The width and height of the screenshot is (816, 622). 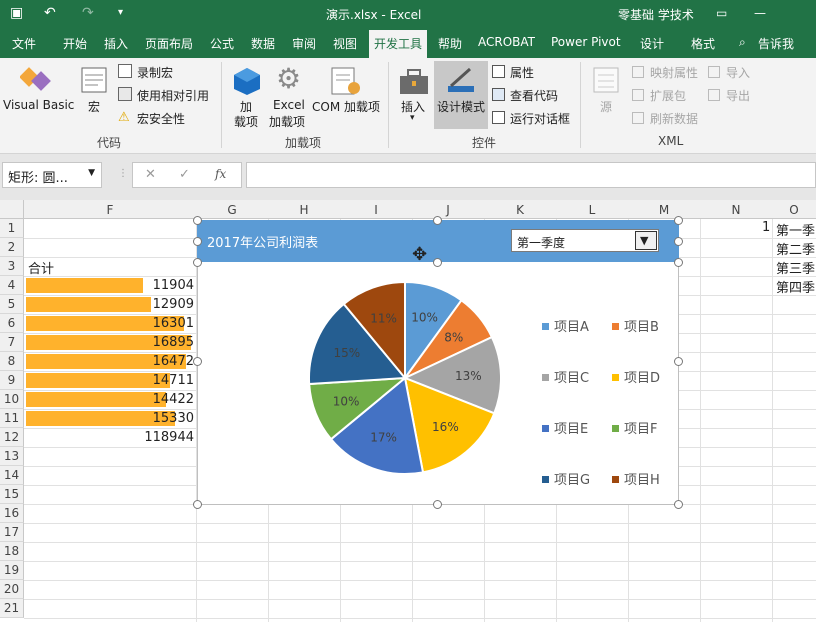 I want to click on excel-addins-label-2: 加载项, so click(x=287, y=121).